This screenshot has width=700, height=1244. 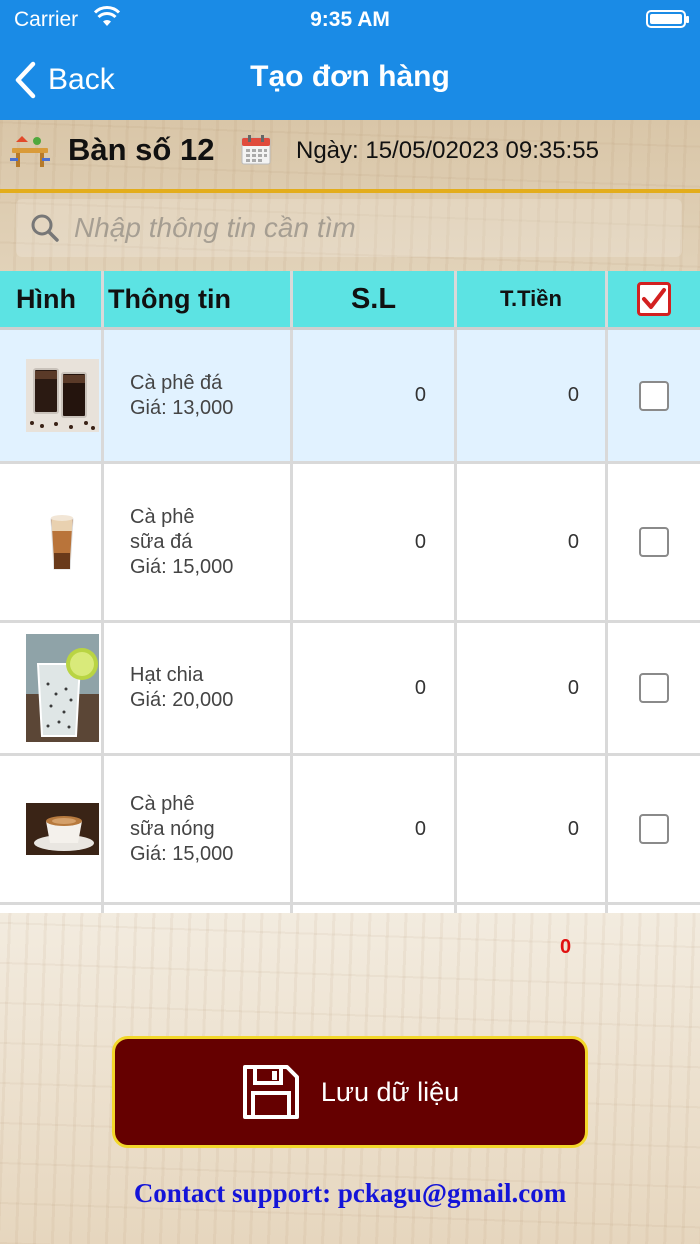 What do you see at coordinates (198, 542) in the screenshot?
I see `product-info: Cà phê sữa đá Giá: 15,000` at bounding box center [198, 542].